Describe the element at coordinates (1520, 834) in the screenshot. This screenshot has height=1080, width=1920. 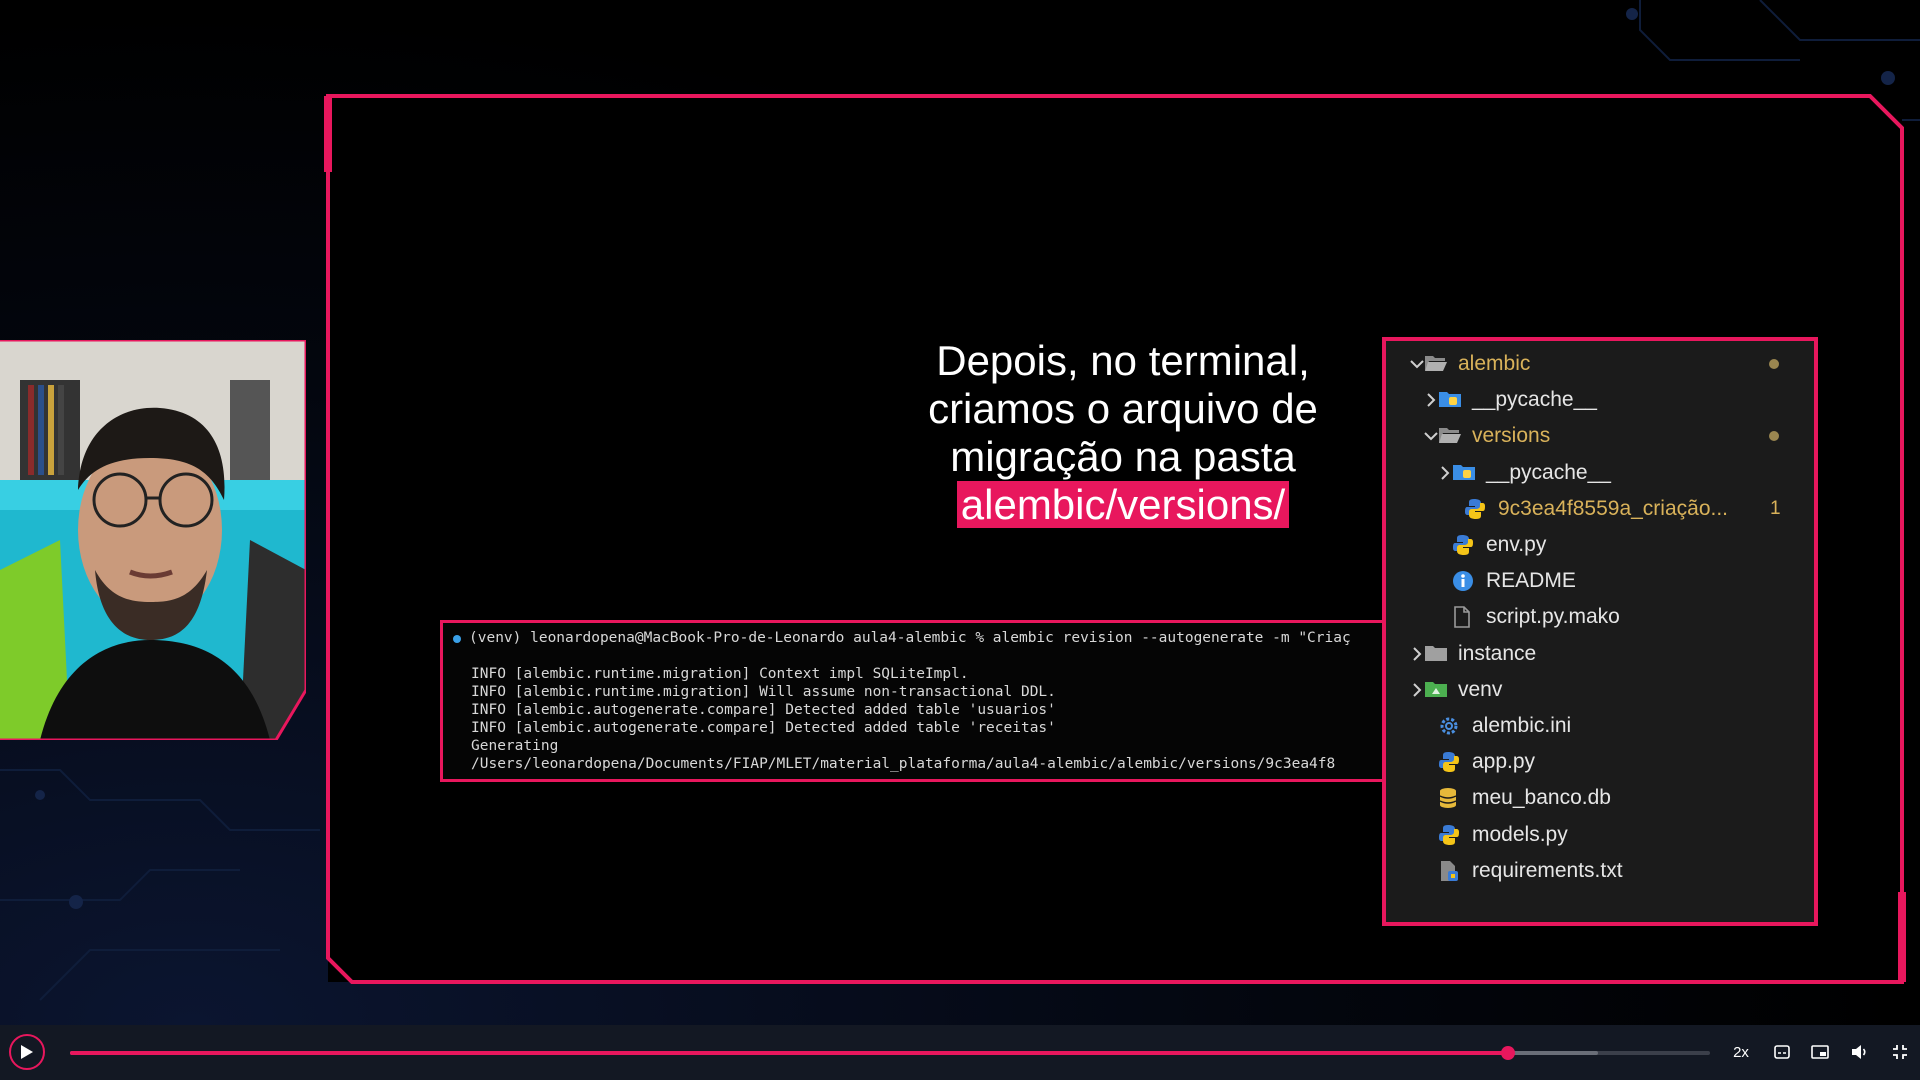
I see `explorer-item-label: models.py` at that location.